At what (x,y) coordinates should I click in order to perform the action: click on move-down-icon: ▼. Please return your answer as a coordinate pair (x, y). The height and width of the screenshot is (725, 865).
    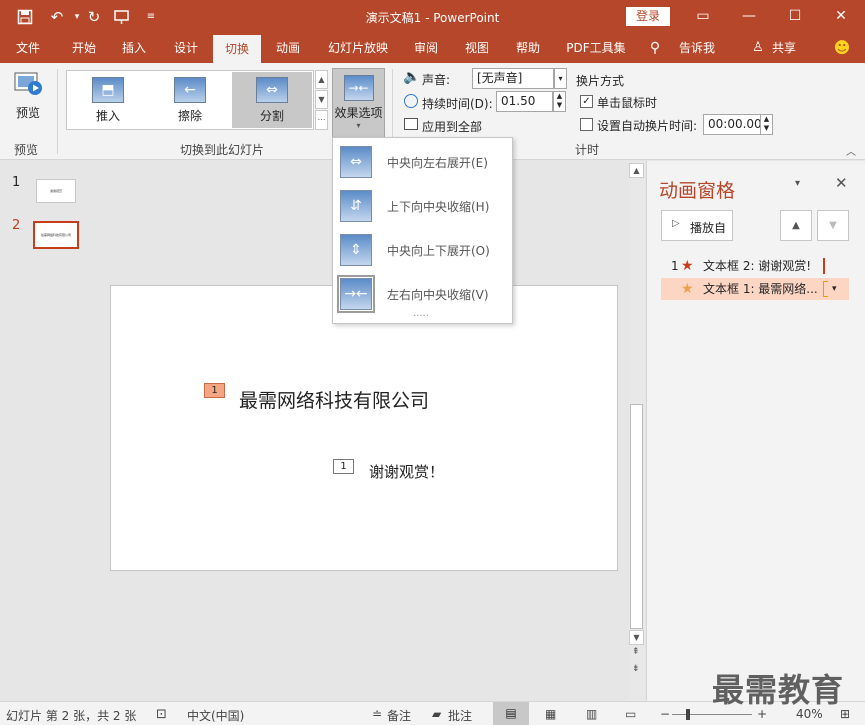
    Looking at the image, I should click on (833, 225).